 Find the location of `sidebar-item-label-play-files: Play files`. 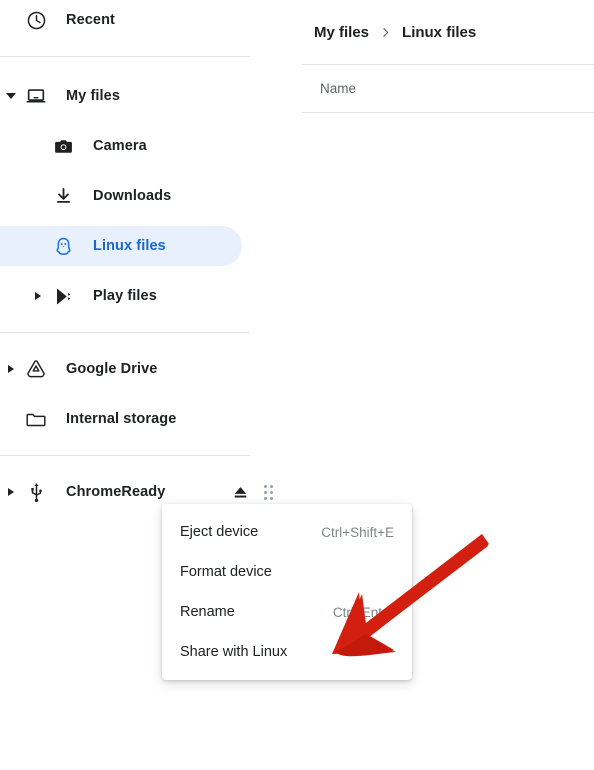

sidebar-item-label-play-files: Play files is located at coordinates (125, 296).